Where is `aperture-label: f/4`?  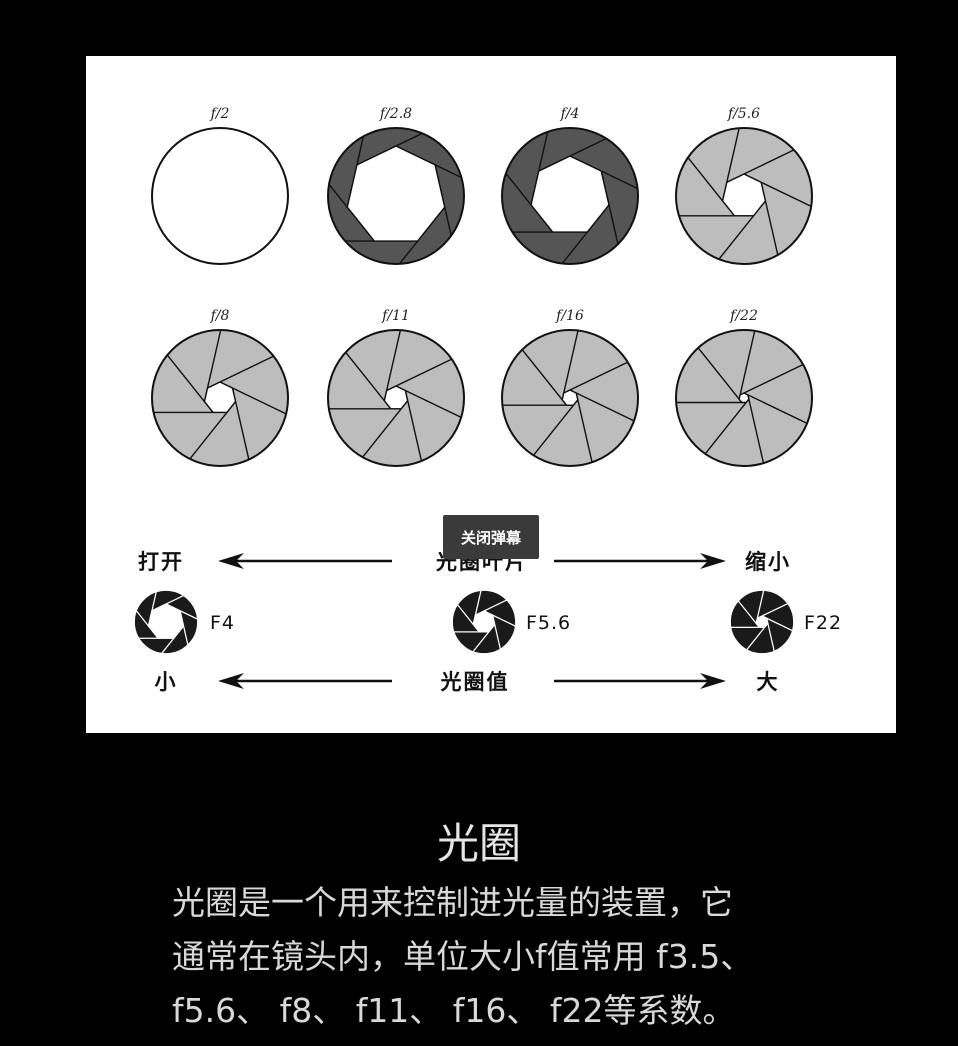 aperture-label: f/4 is located at coordinates (570, 114).